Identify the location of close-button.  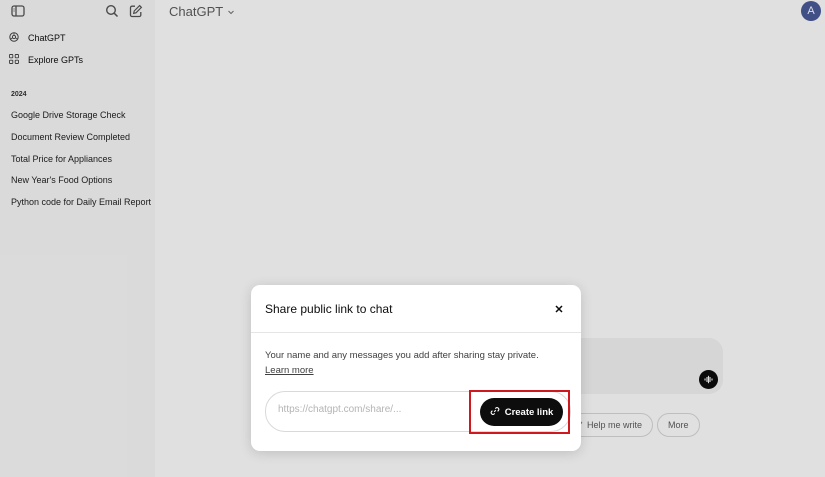
(559, 309).